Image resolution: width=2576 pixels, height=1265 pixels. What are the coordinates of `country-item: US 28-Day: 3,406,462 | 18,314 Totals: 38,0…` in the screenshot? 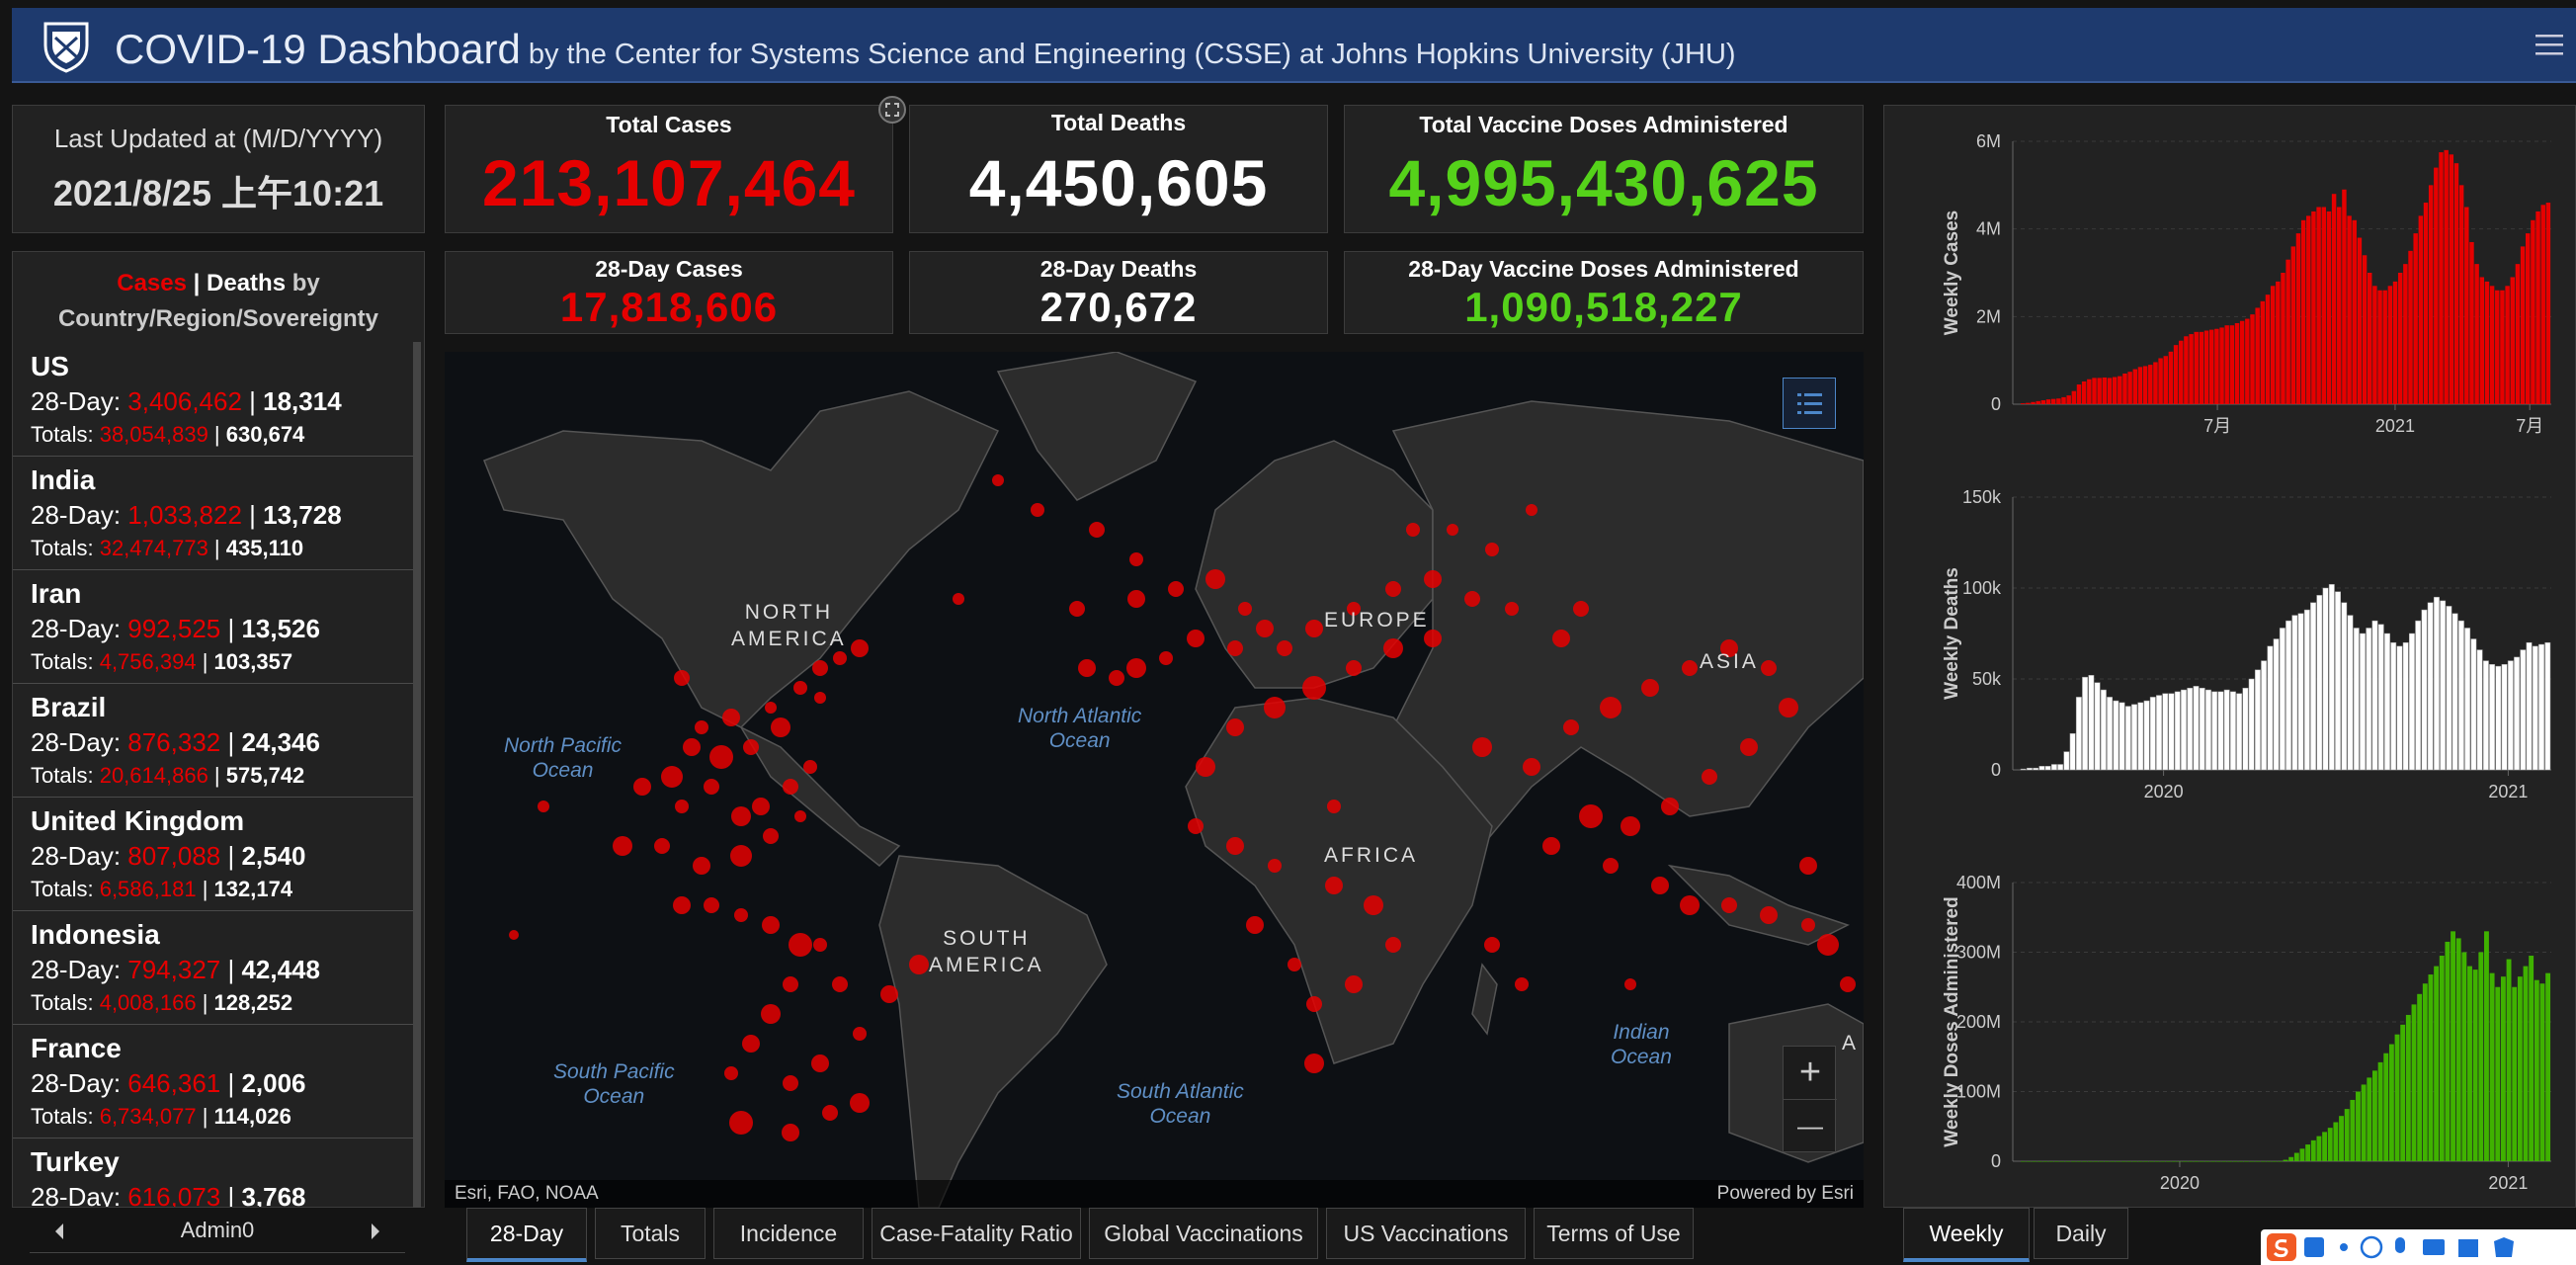 It's located at (213, 400).